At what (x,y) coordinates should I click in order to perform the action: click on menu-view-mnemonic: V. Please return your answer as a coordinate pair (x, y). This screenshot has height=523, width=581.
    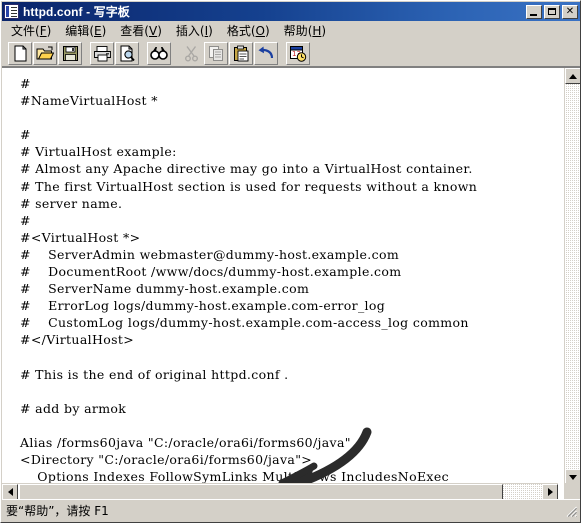
    Looking at the image, I should click on (153, 30).